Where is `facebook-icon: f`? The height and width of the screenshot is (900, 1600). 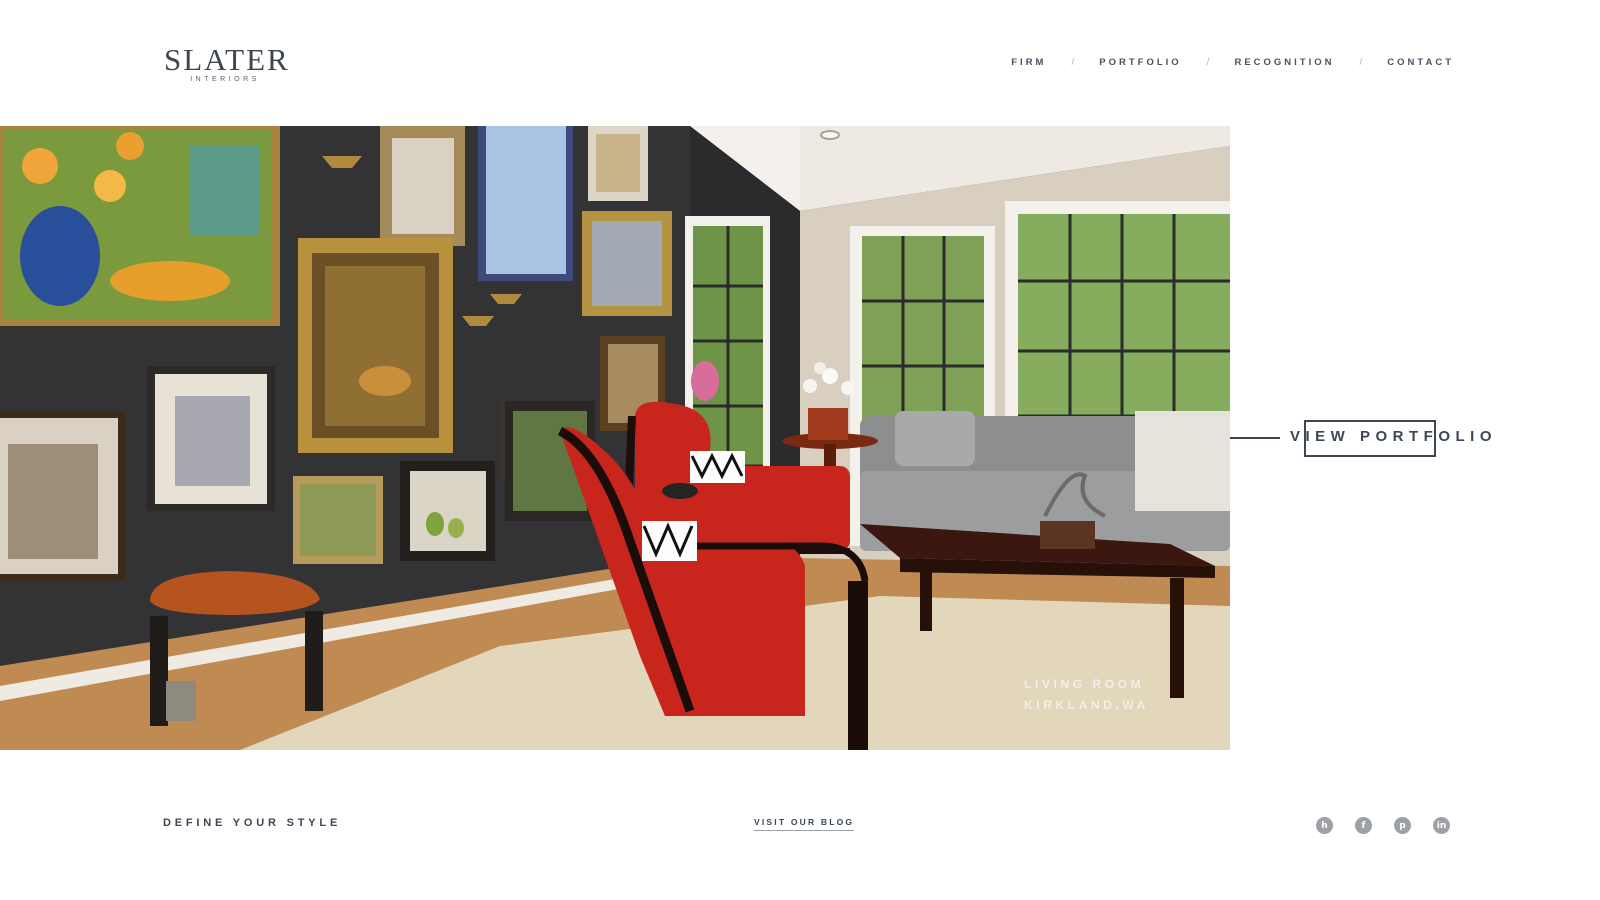
facebook-icon: f is located at coordinates (1363, 825).